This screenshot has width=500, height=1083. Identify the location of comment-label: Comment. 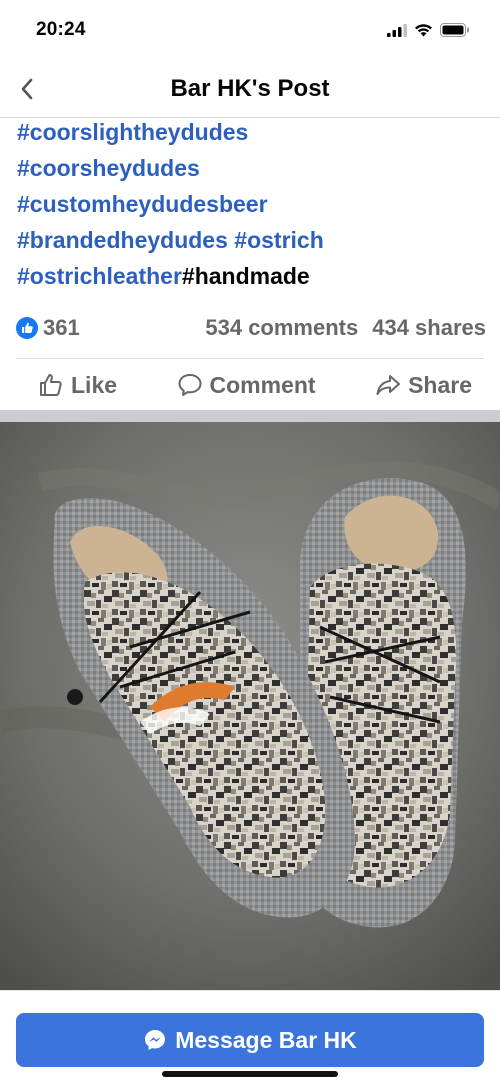
(262, 384).